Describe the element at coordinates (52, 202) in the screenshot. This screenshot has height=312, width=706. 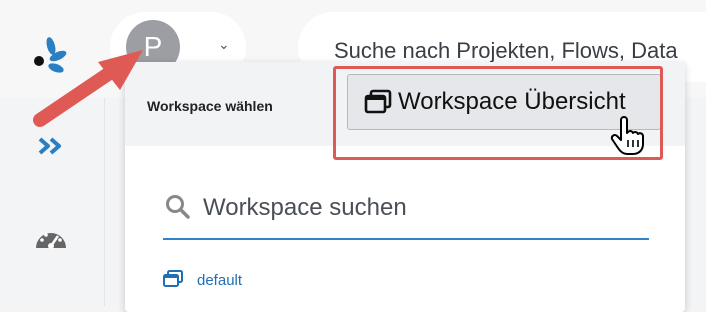
I see `sidebar` at that location.